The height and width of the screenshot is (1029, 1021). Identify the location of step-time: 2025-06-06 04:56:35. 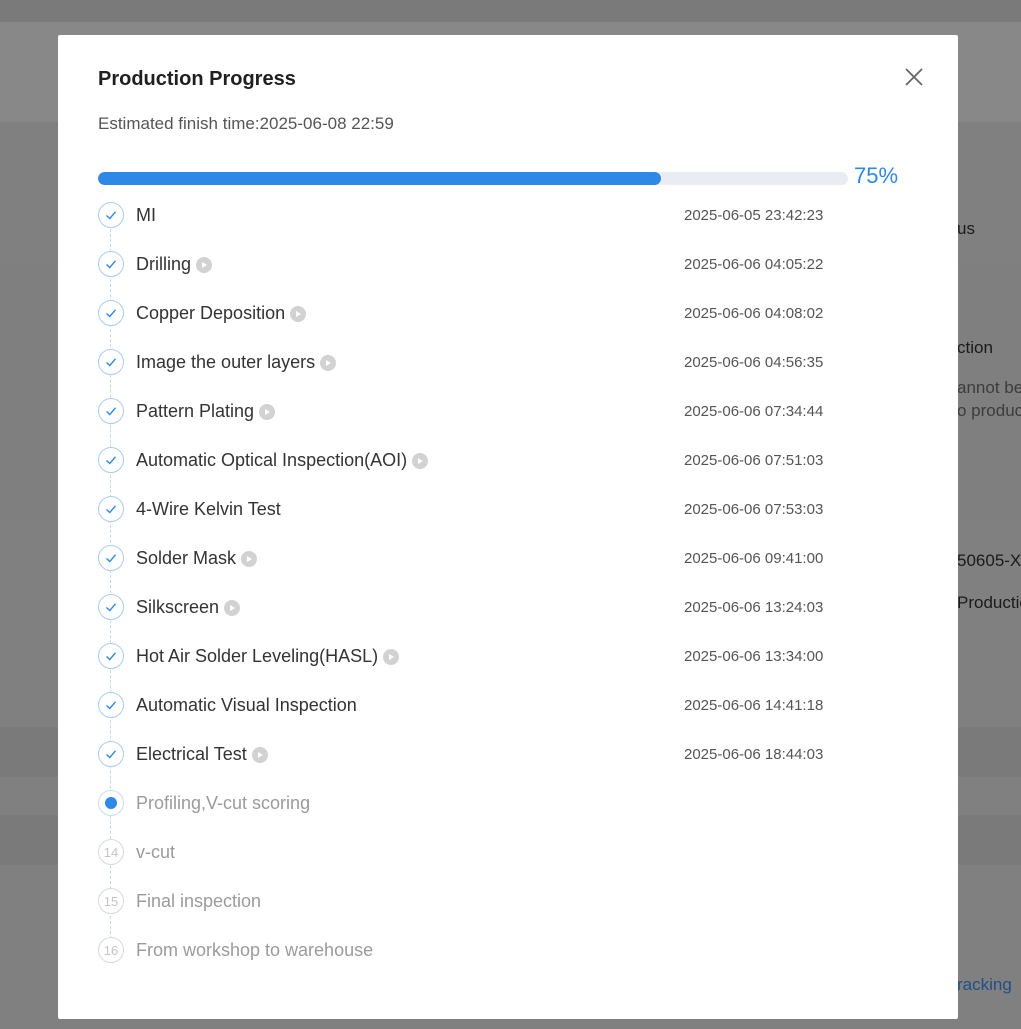
(754, 362).